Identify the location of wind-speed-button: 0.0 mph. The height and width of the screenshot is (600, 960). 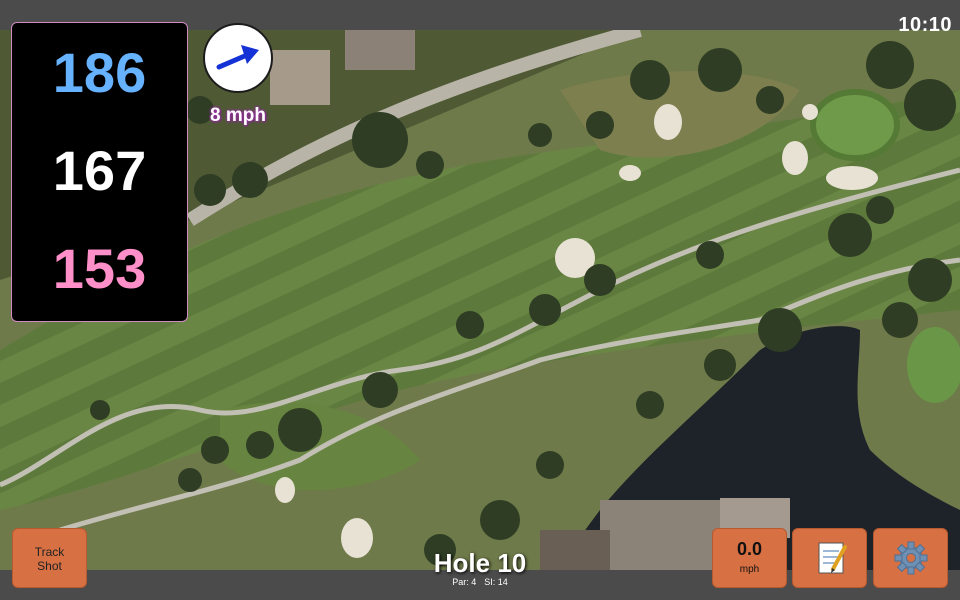
(749, 558).